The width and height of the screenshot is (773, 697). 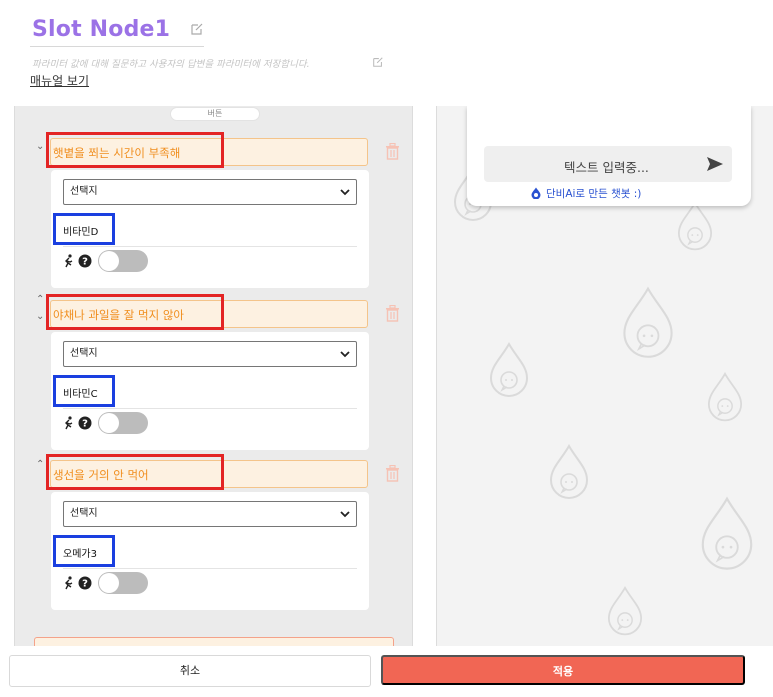 I want to click on cancel-button: 취소, so click(x=190, y=671).